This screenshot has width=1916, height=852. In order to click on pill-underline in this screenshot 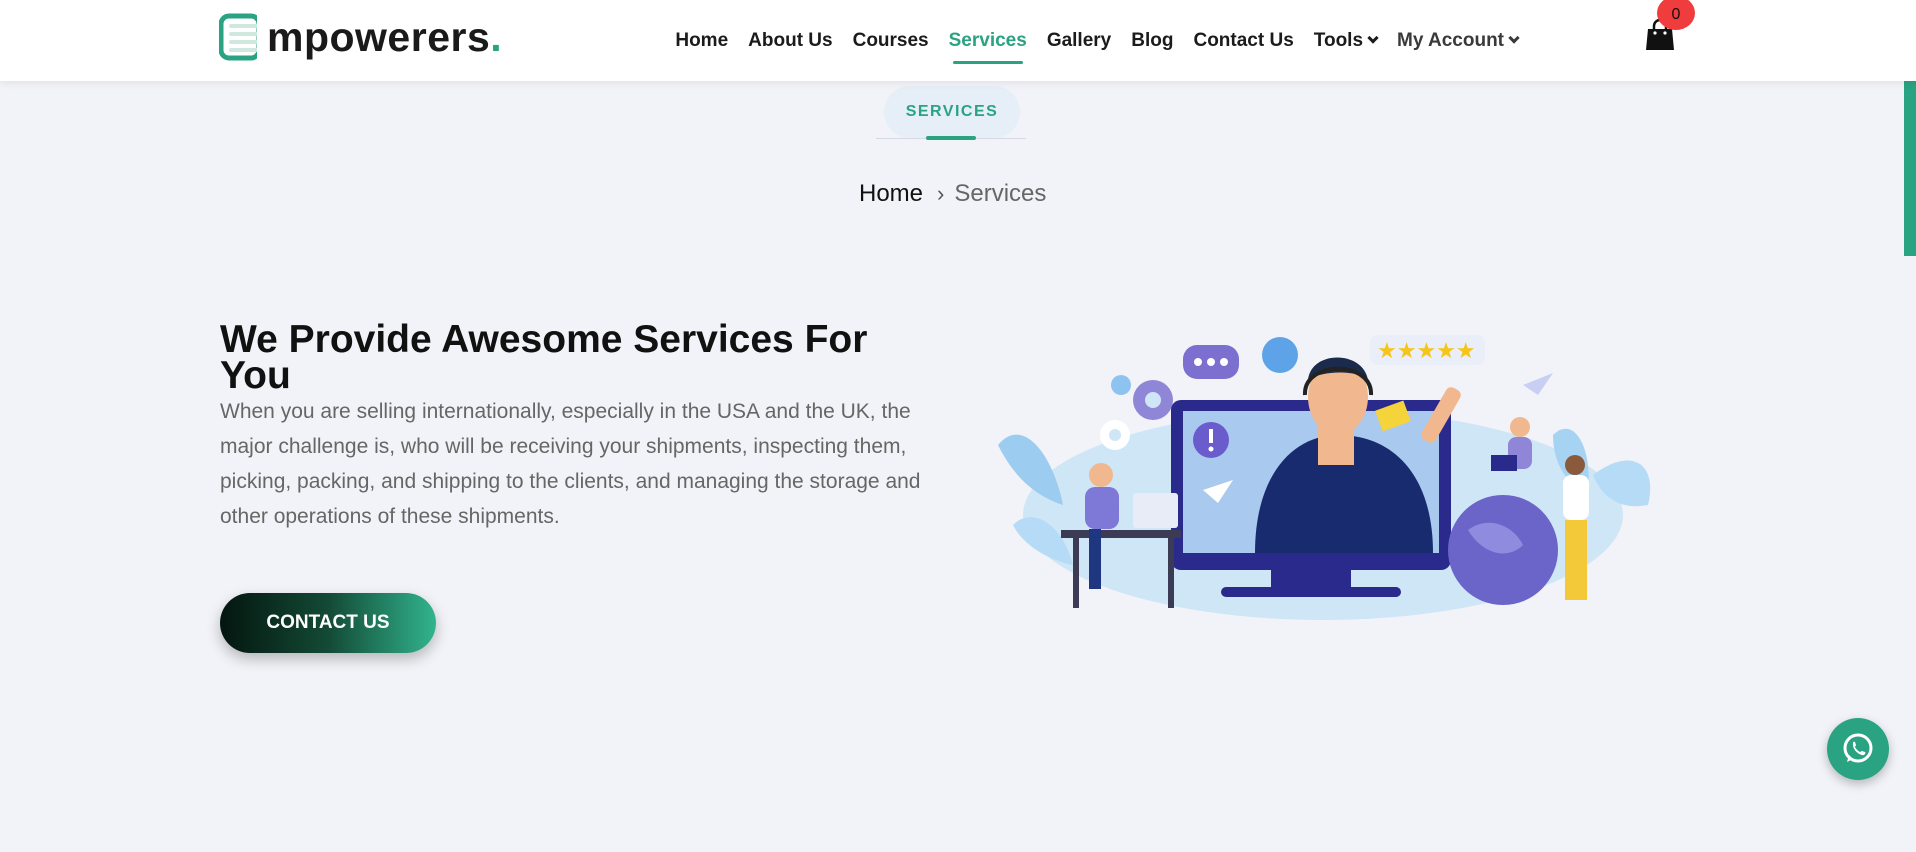, I will do `click(951, 138)`.